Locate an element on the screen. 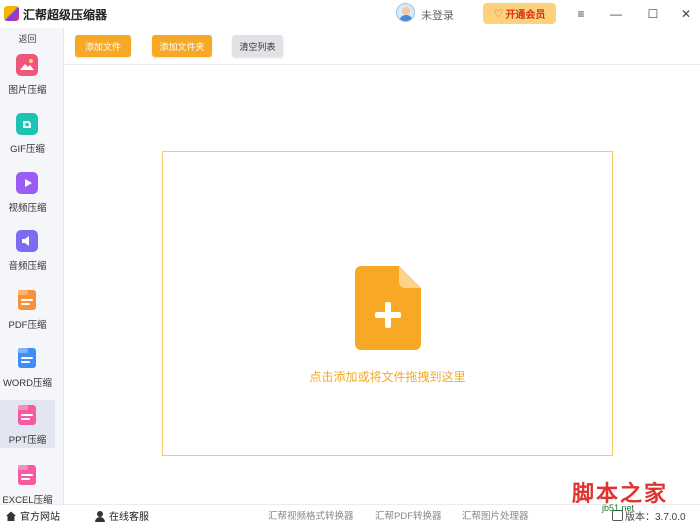  menu-icon: ≡ is located at coordinates (581, 14).